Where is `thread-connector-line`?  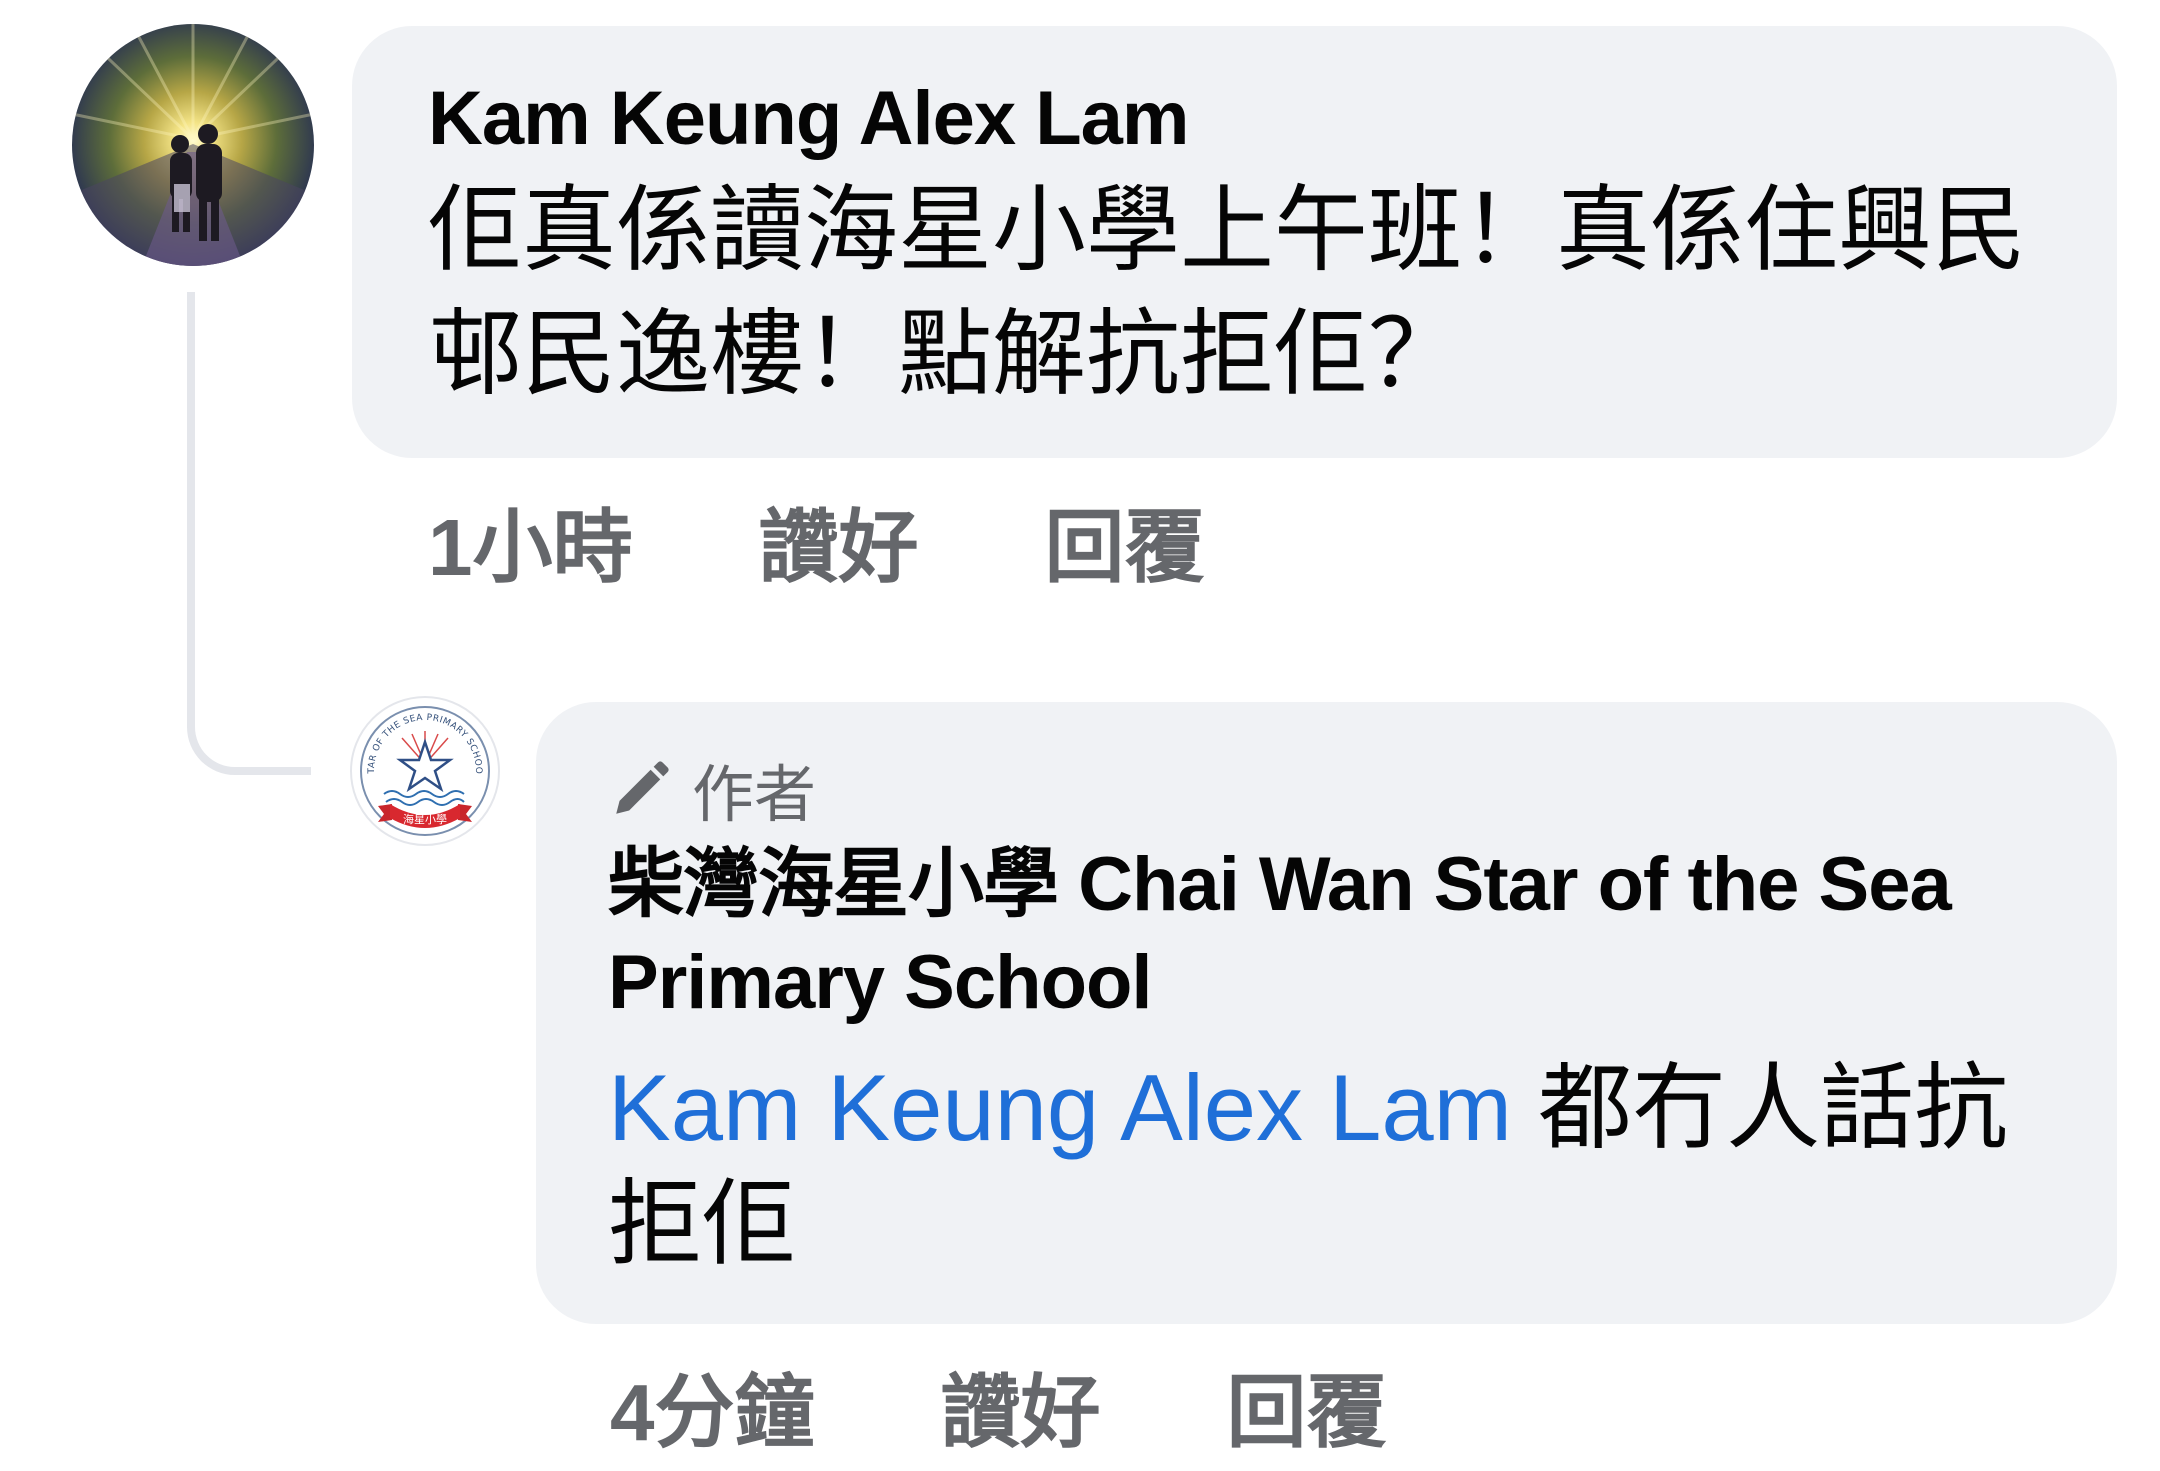 thread-connector-line is located at coordinates (249, 533).